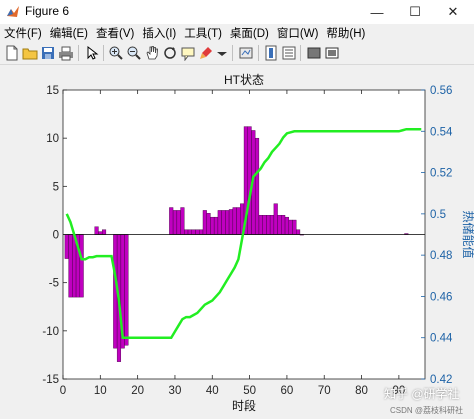  Describe the element at coordinates (203, 33) in the screenshot. I see `menu-tools: 工具(T)` at that location.